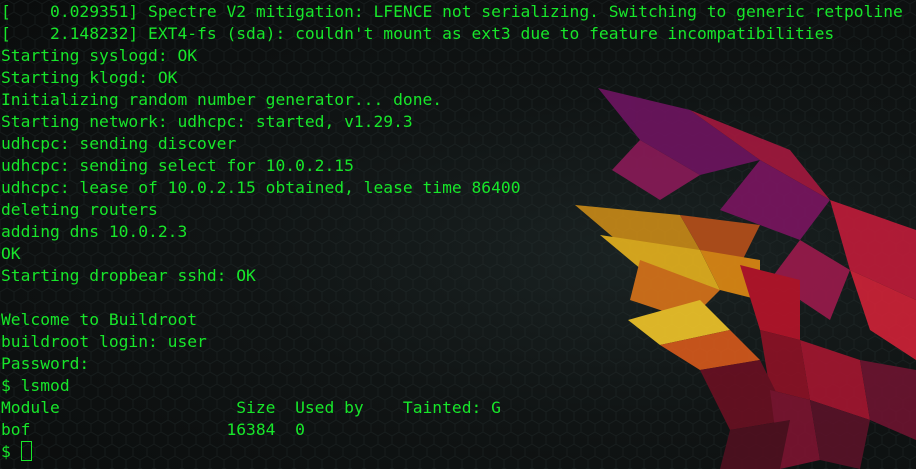  I want to click on terminal-line: Starting dropbear sshd: OK, so click(128, 275).